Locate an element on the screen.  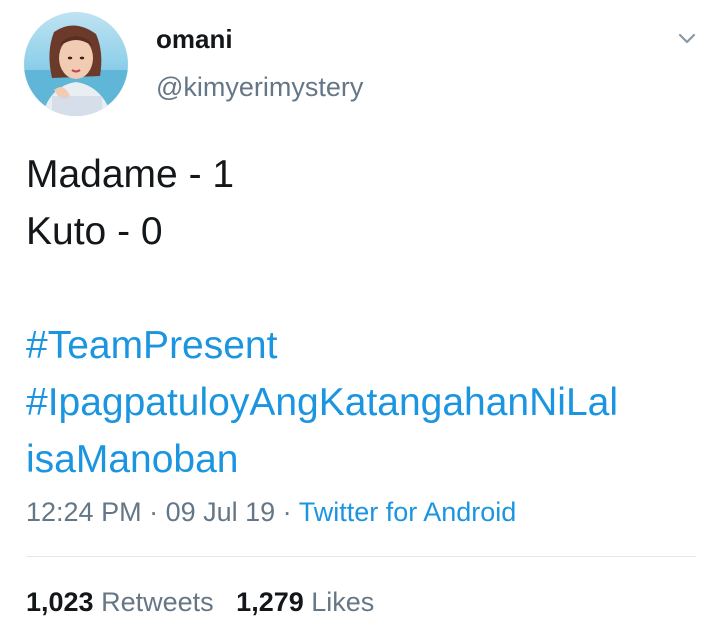
retweets-stat: 1,023 Retweets is located at coordinates (120, 602).